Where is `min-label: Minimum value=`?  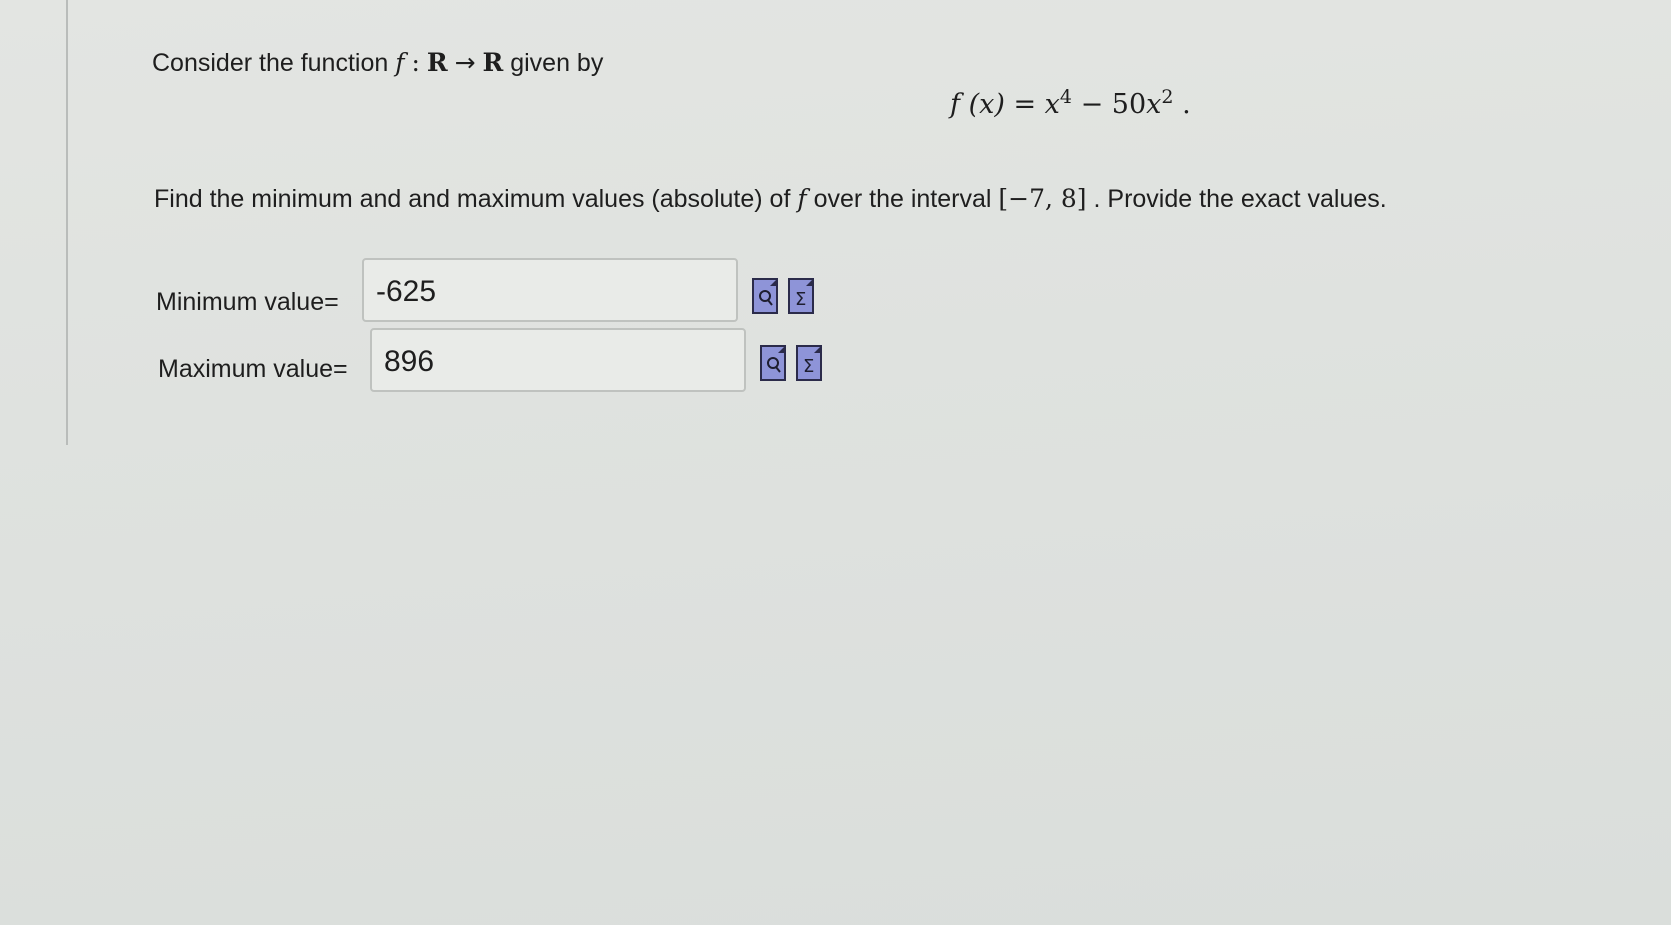 min-label: Minimum value= is located at coordinates (247, 302).